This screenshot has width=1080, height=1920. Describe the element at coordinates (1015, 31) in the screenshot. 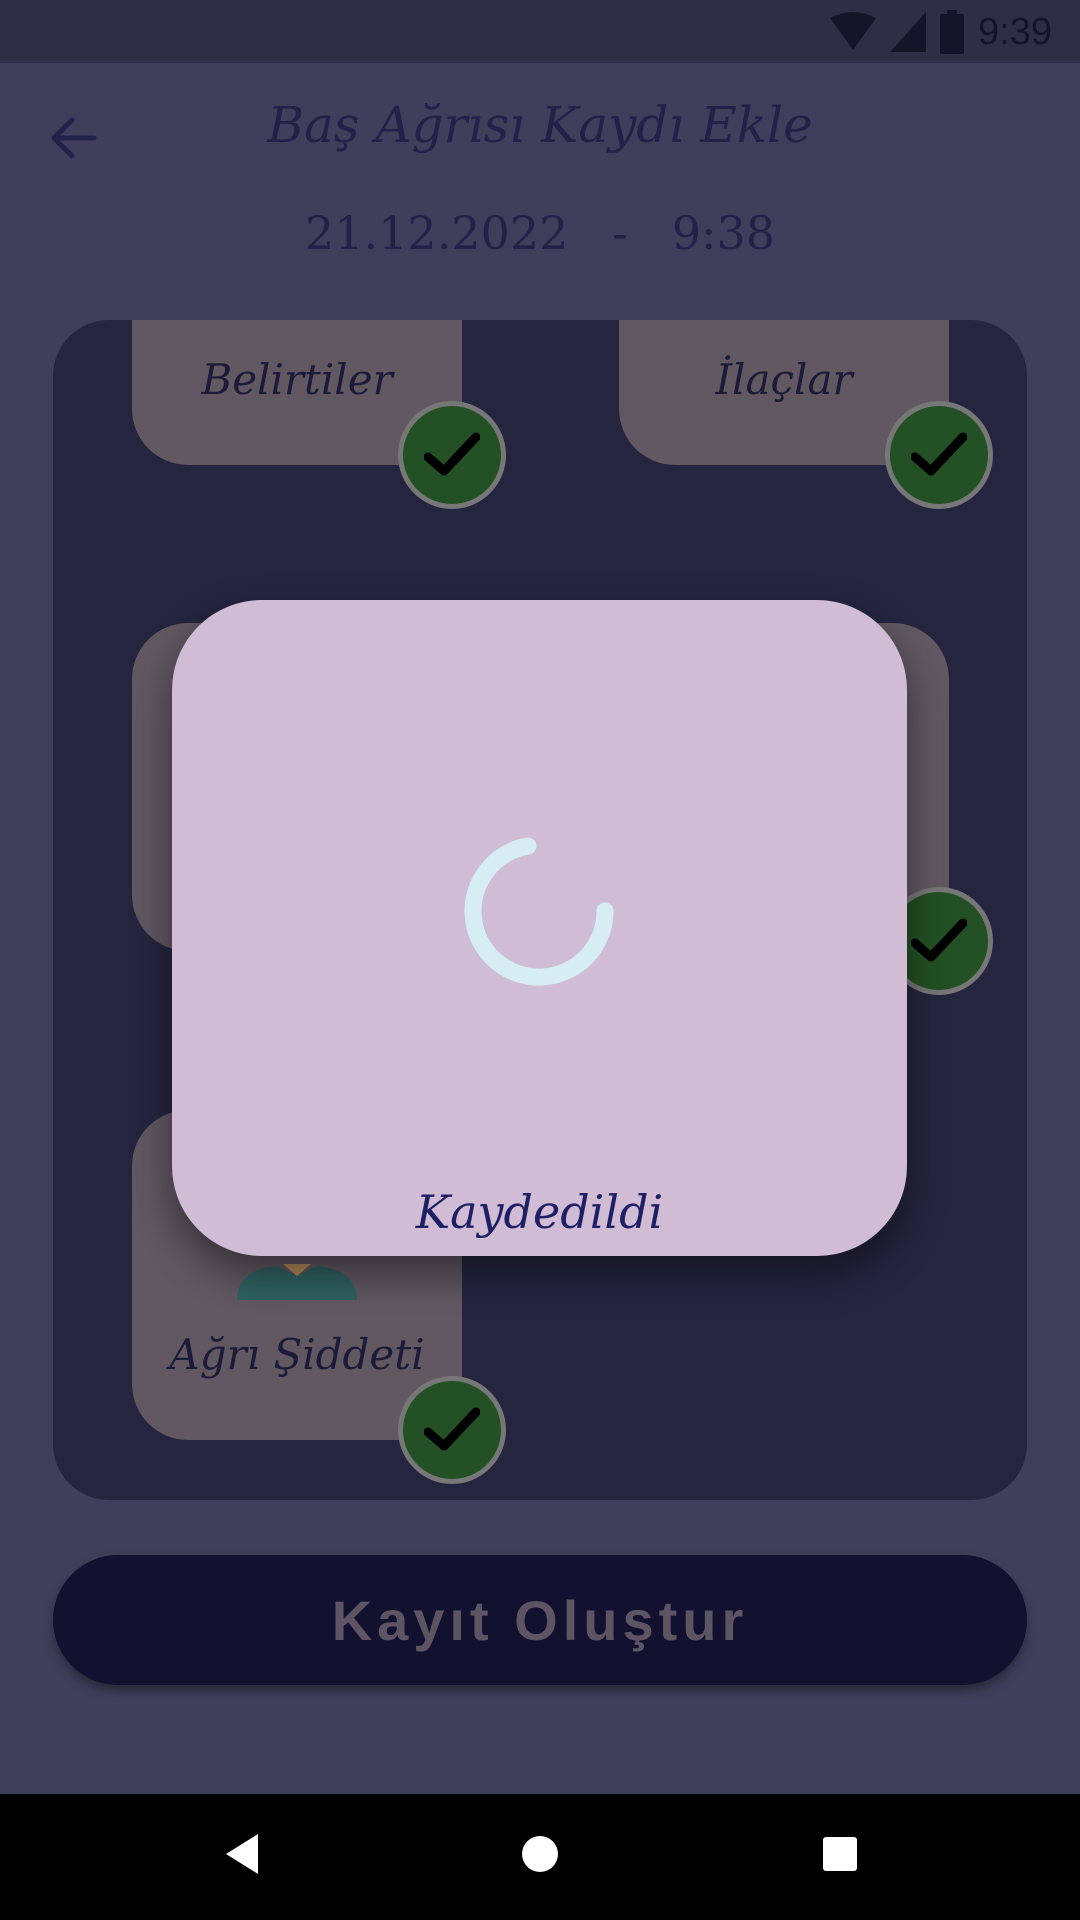

I see `status-time: 9:39` at that location.